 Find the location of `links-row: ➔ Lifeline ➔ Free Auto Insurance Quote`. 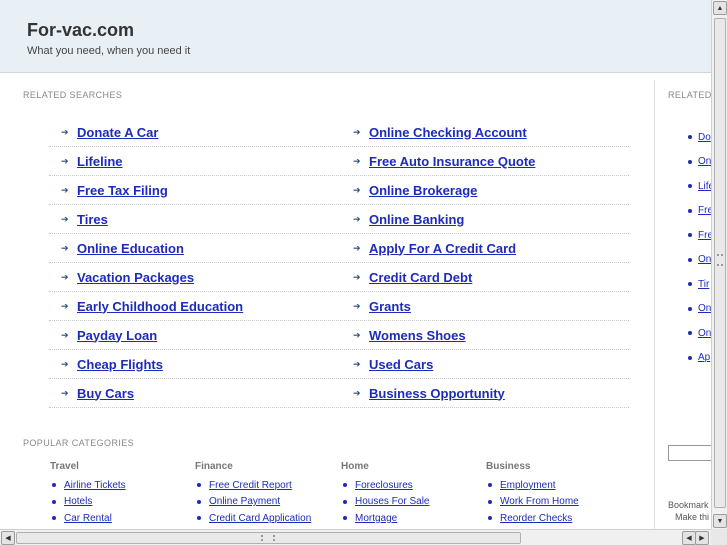

links-row: ➔ Lifeline ➔ Free Auto Insurance Quote is located at coordinates (339, 161).